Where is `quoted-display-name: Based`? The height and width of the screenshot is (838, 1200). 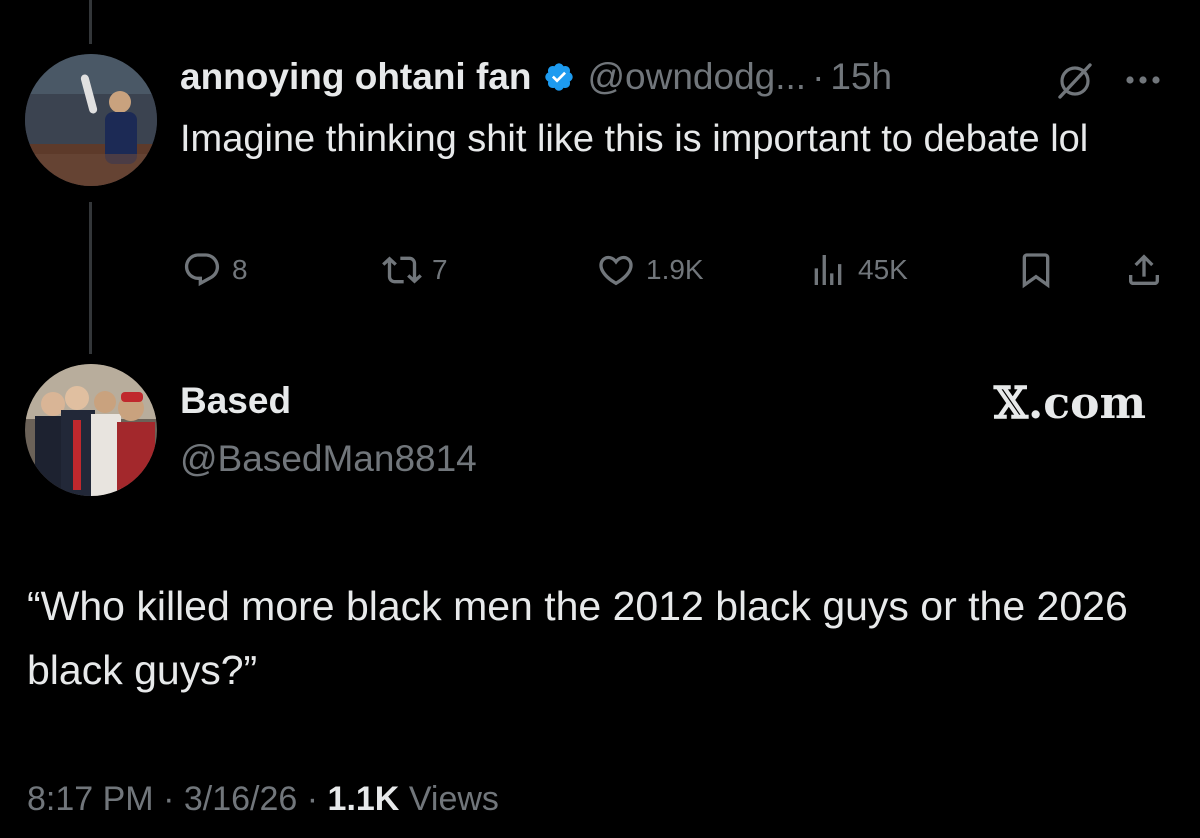 quoted-display-name: Based is located at coordinates (235, 401).